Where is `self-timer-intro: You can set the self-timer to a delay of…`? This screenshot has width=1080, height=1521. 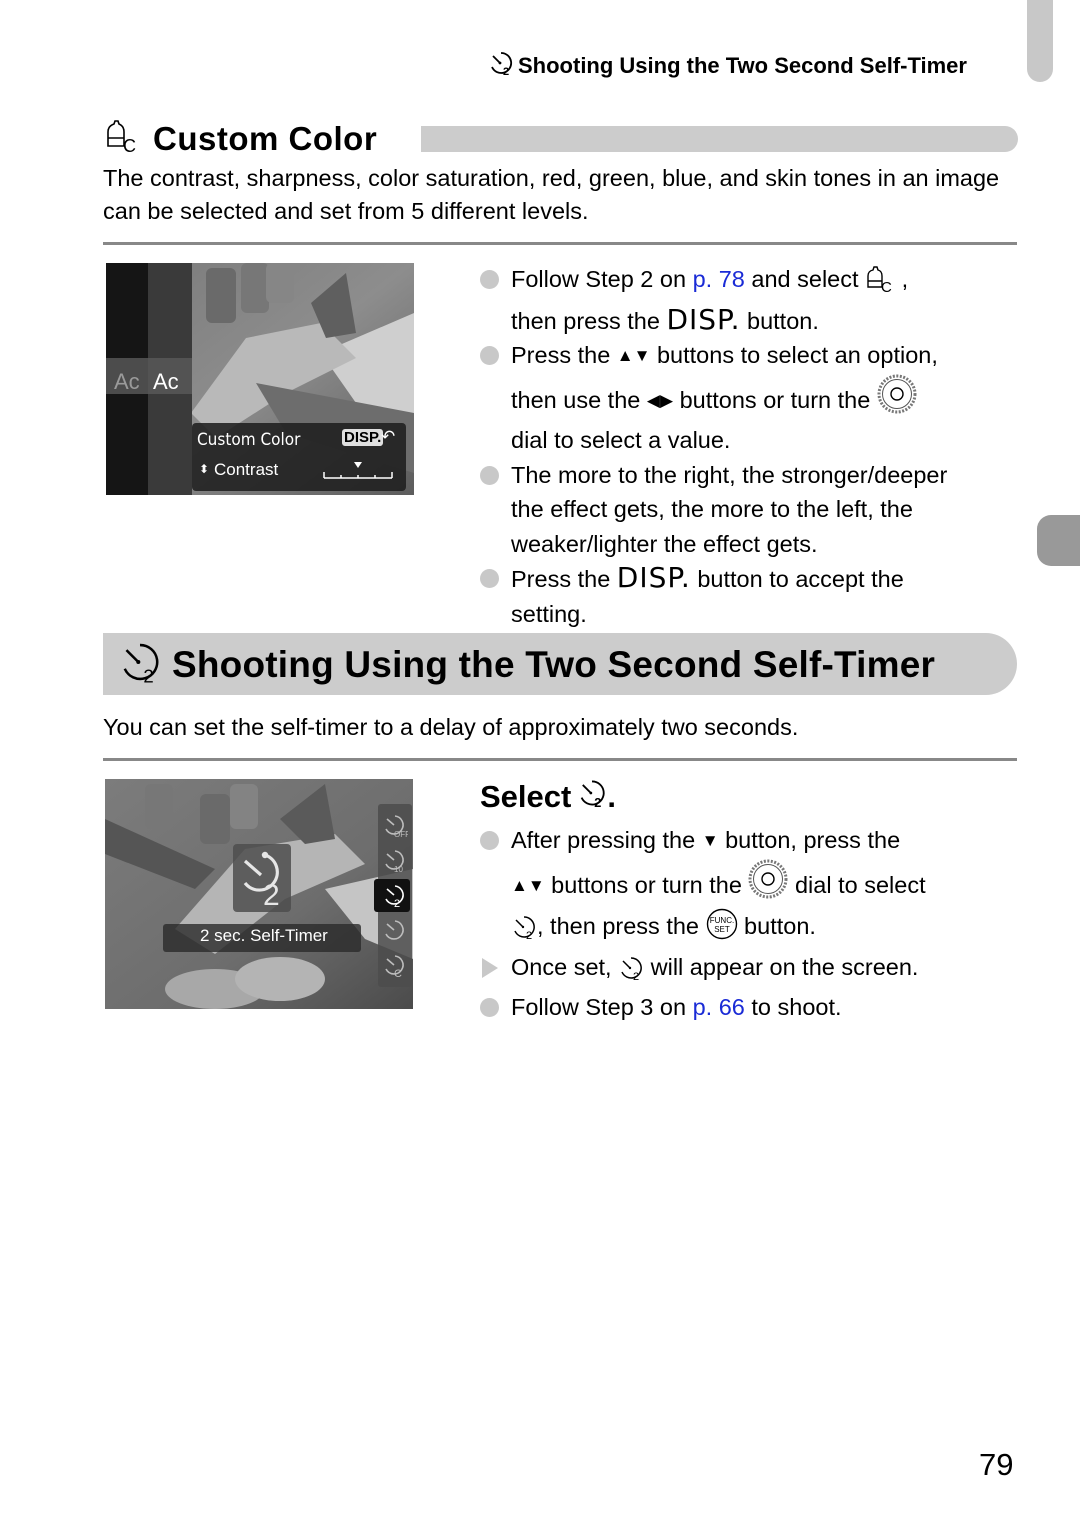
self-timer-intro: You can set the self-timer to a delay of… is located at coordinates (451, 727).